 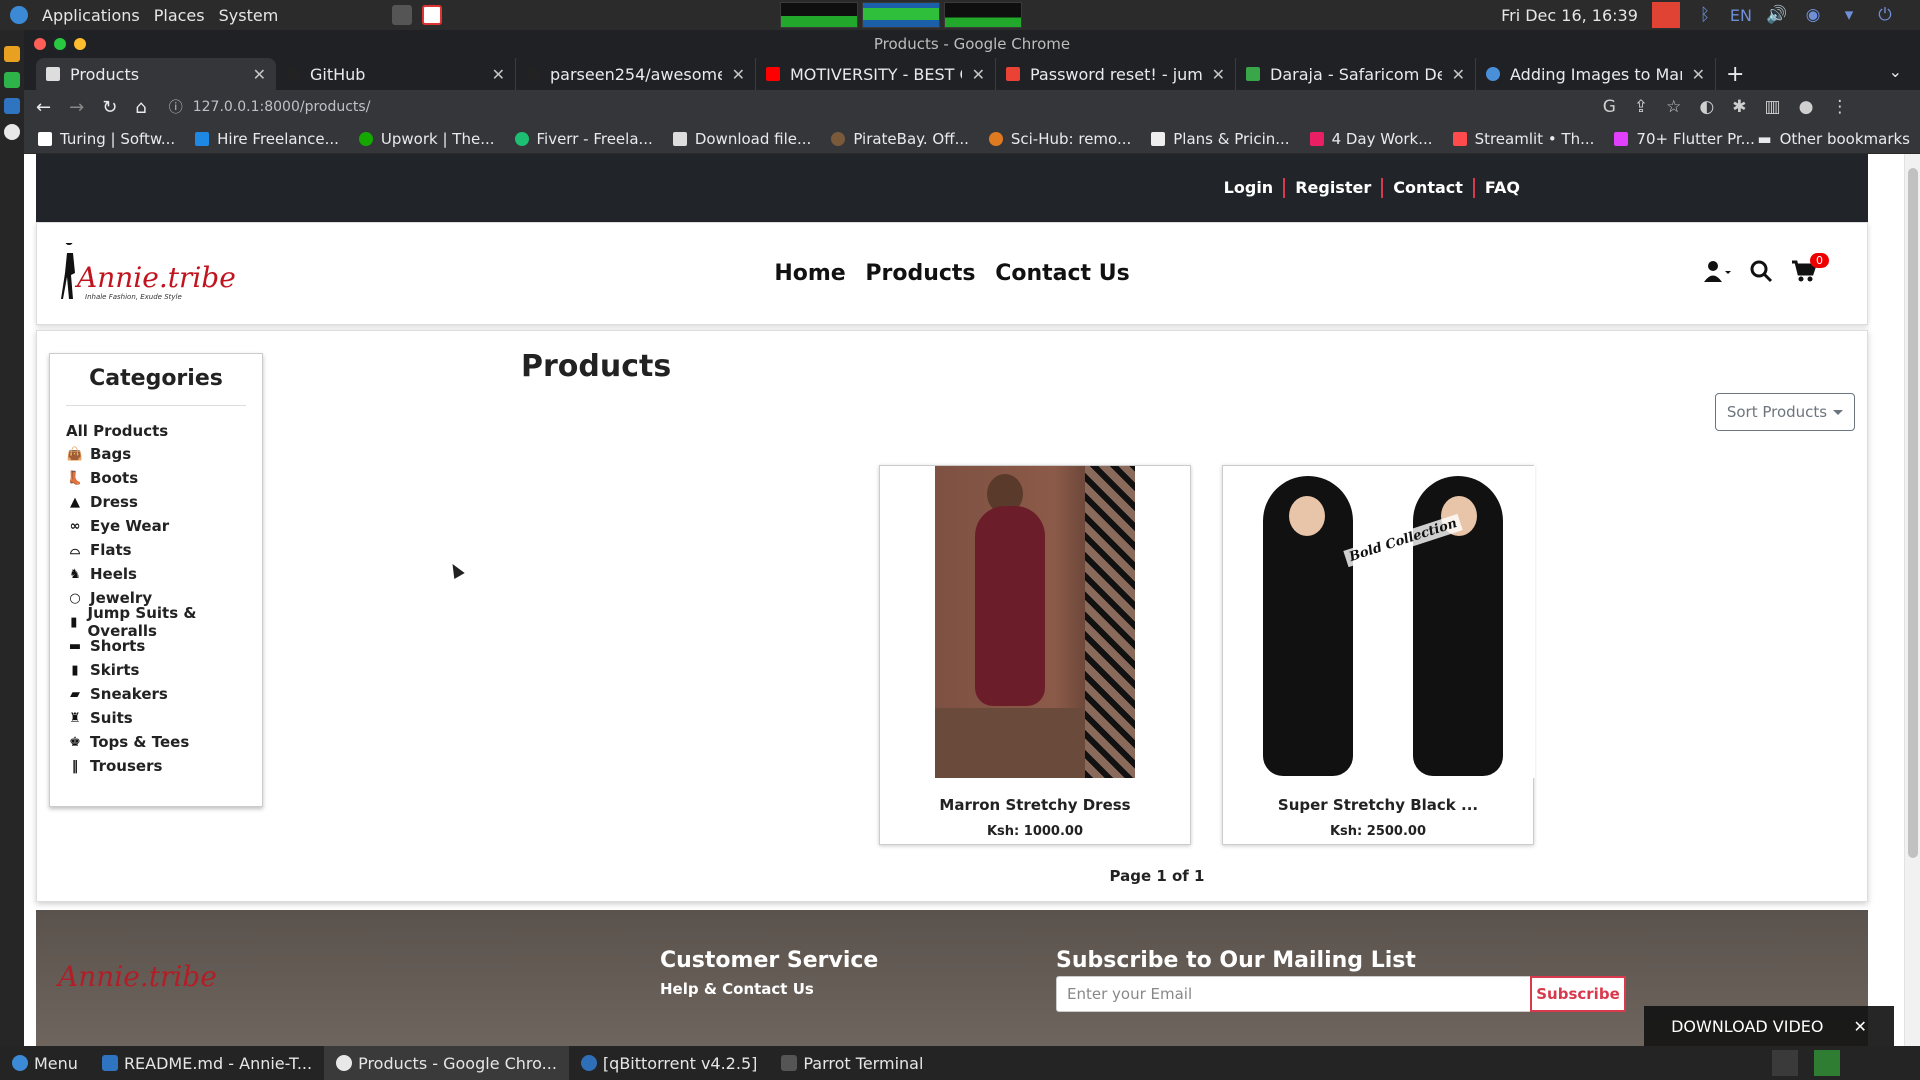 I want to click on page-scrollbar, so click(x=1912, y=600).